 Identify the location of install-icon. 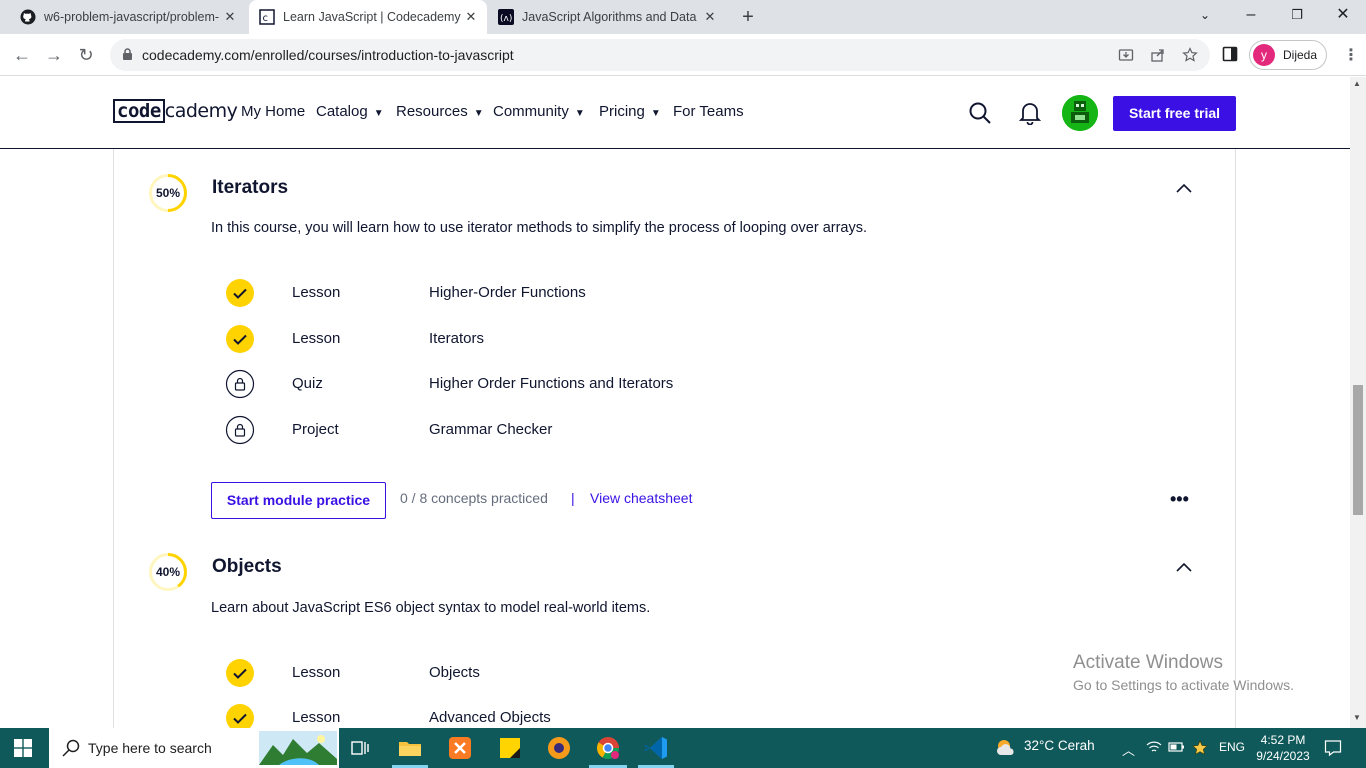
(1126, 55).